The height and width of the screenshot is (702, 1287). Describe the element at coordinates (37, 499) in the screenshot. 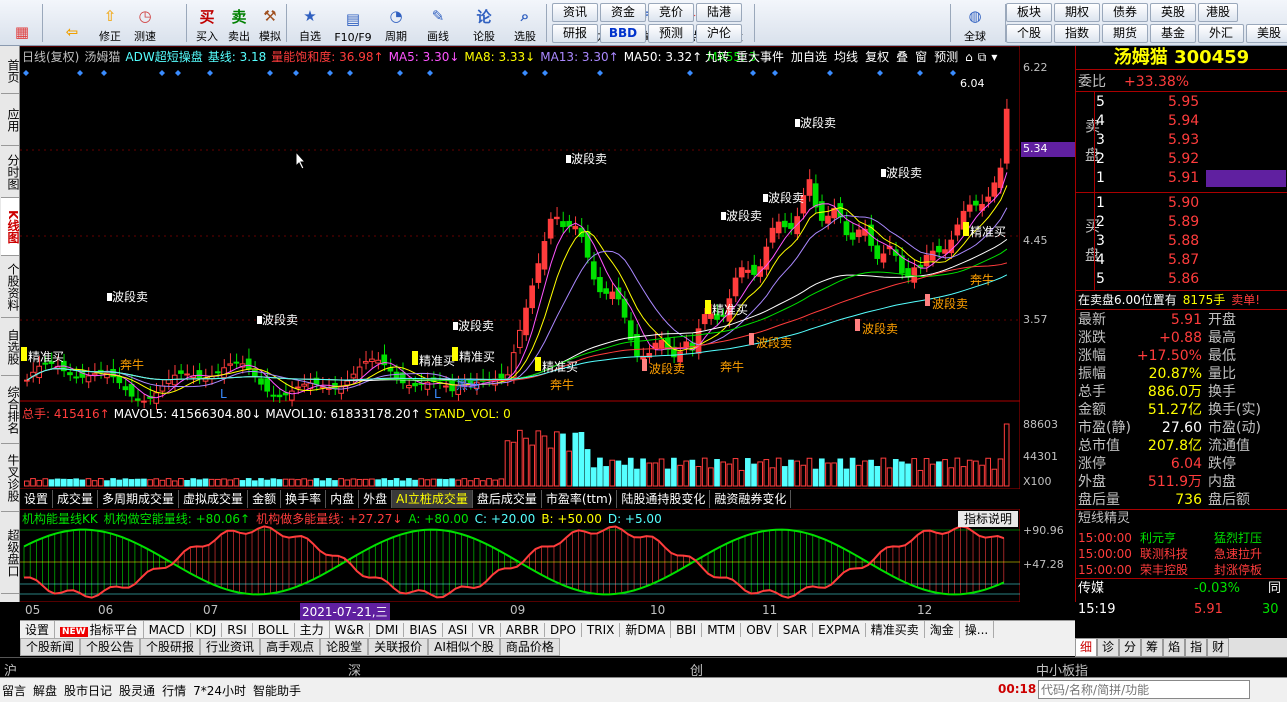

I see `volume-sub-tab: 设置` at that location.